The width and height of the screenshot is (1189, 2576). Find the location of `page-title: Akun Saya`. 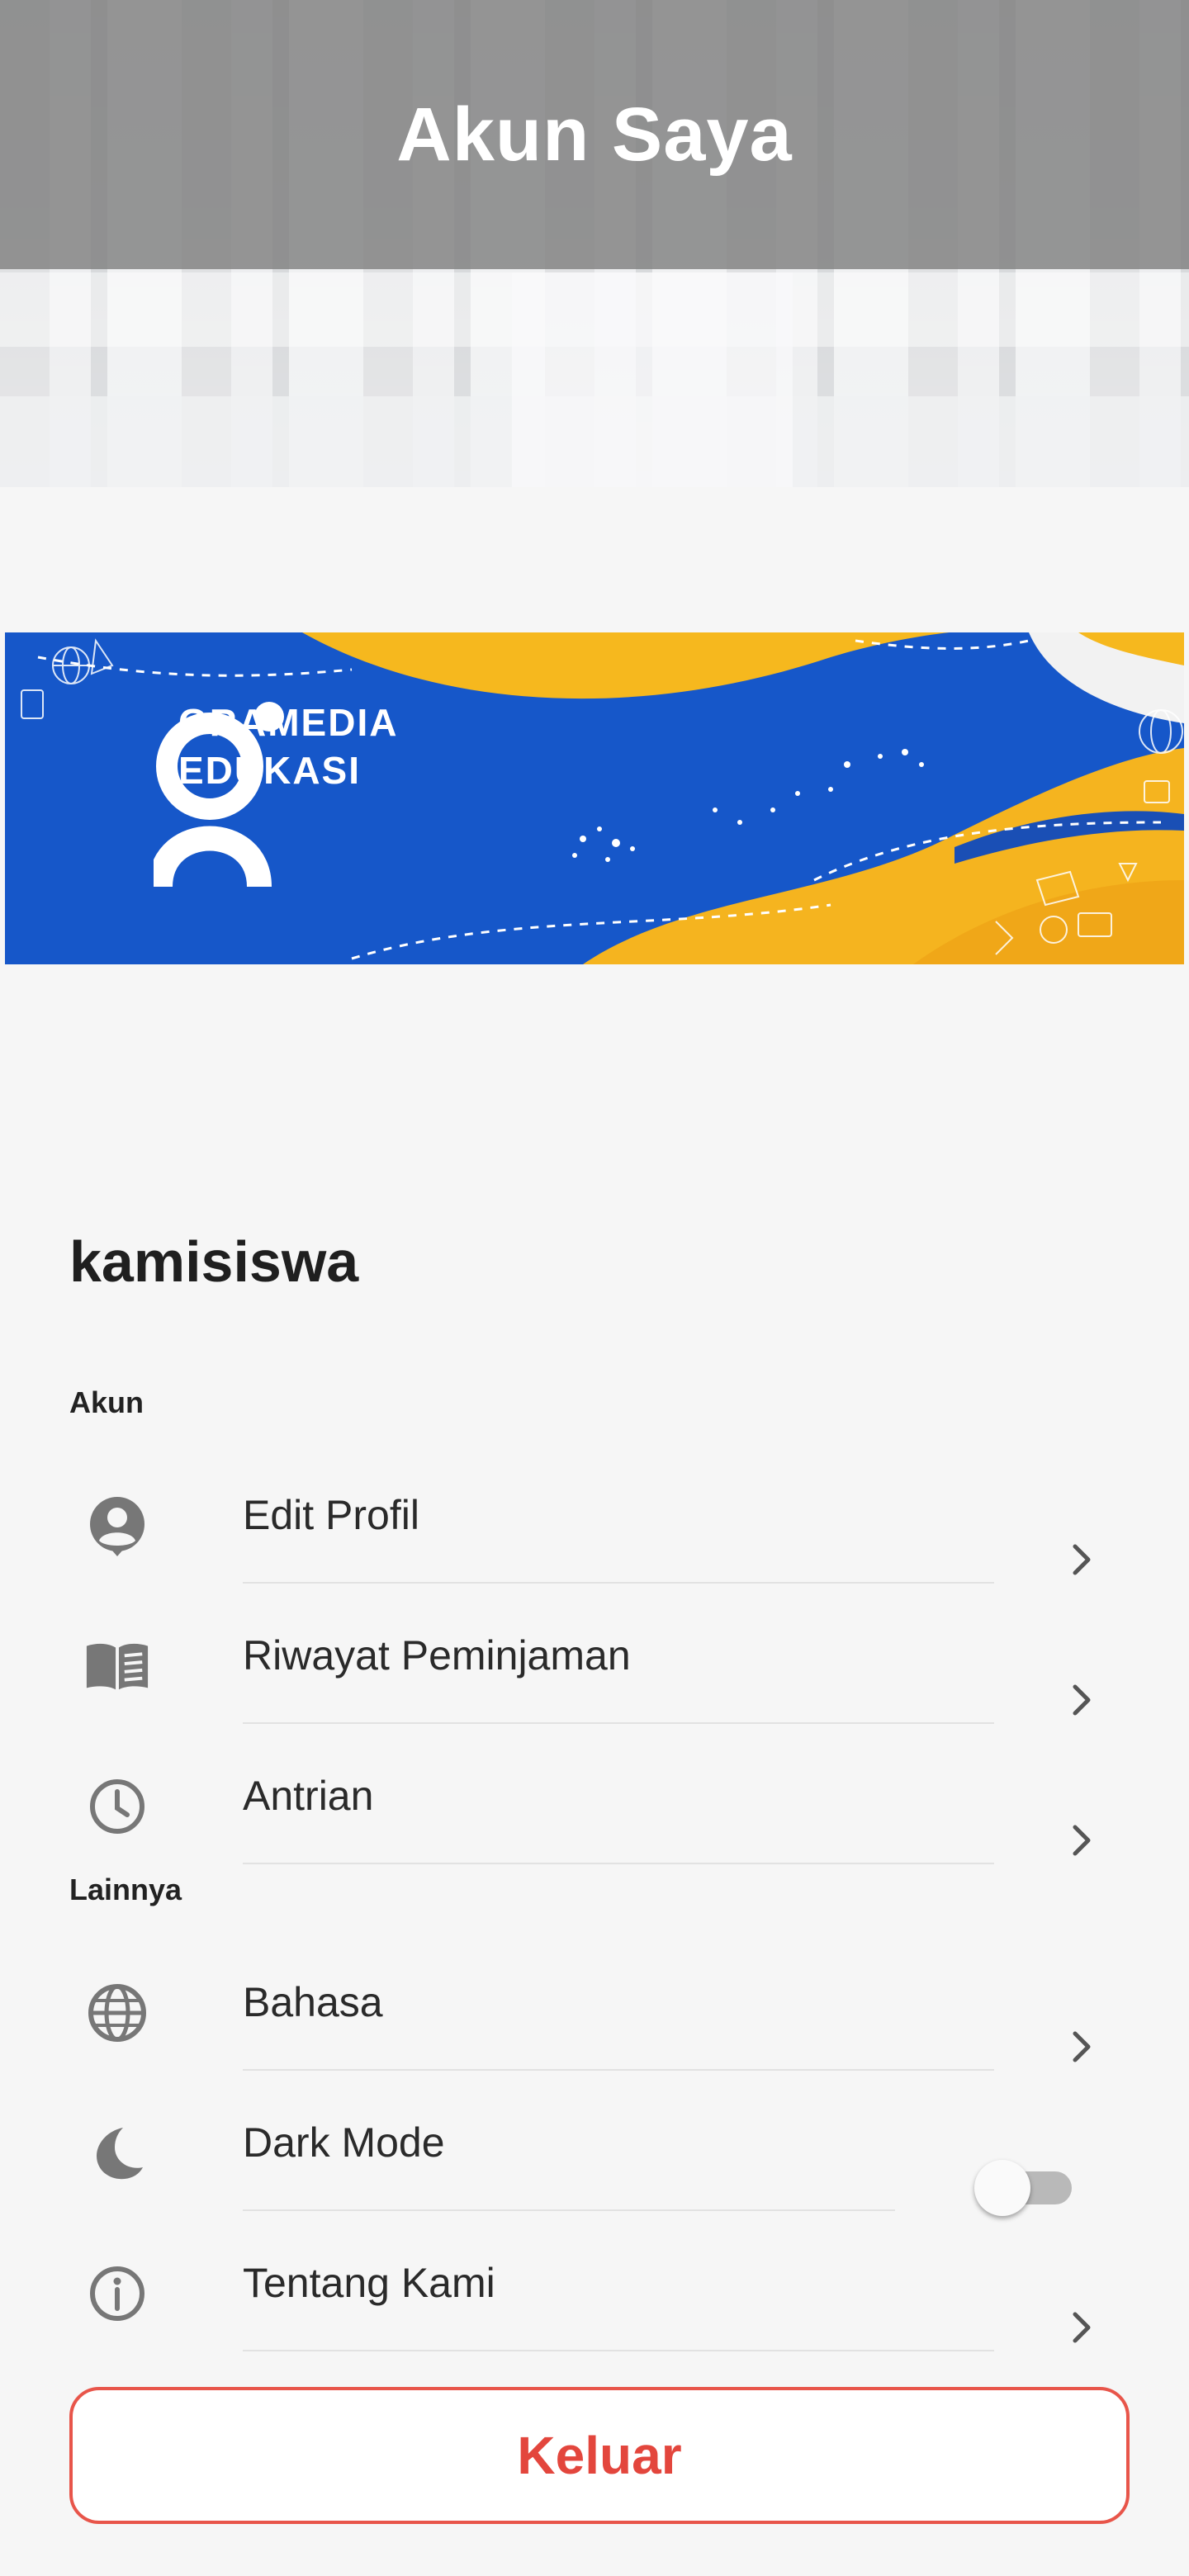

page-title: Akun Saya is located at coordinates (594, 134).